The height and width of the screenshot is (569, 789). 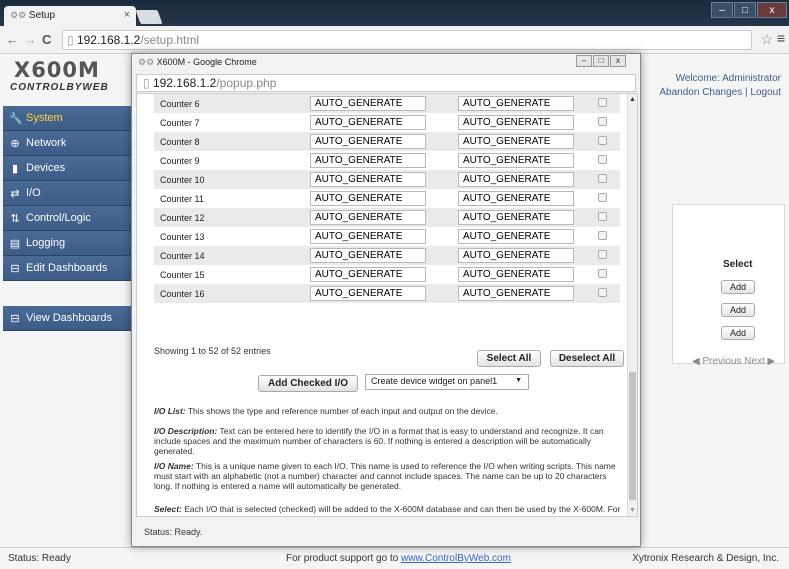 I want to click on table-row: Counter 12, so click(x=387, y=217).